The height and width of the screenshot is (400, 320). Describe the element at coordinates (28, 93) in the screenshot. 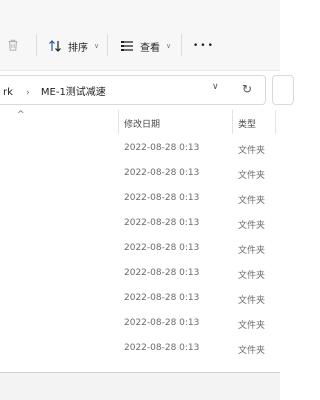

I see `chevron-right-icon: ›` at that location.